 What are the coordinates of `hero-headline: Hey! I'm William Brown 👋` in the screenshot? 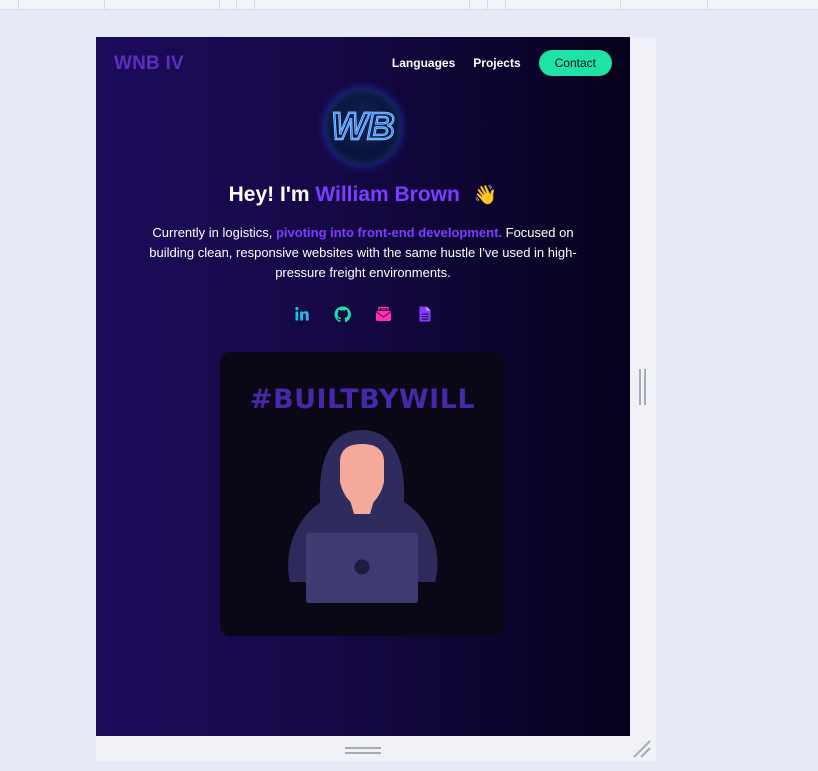 It's located at (363, 195).